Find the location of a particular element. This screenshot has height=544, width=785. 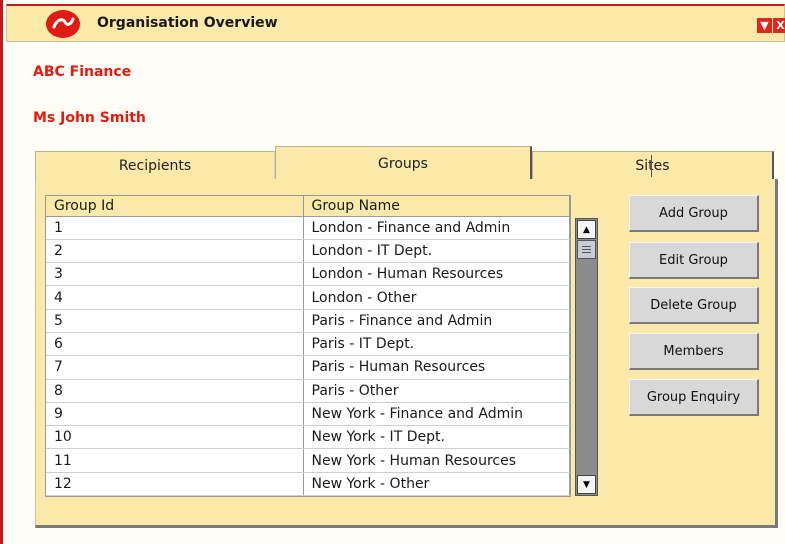

members-button: Members is located at coordinates (694, 351).